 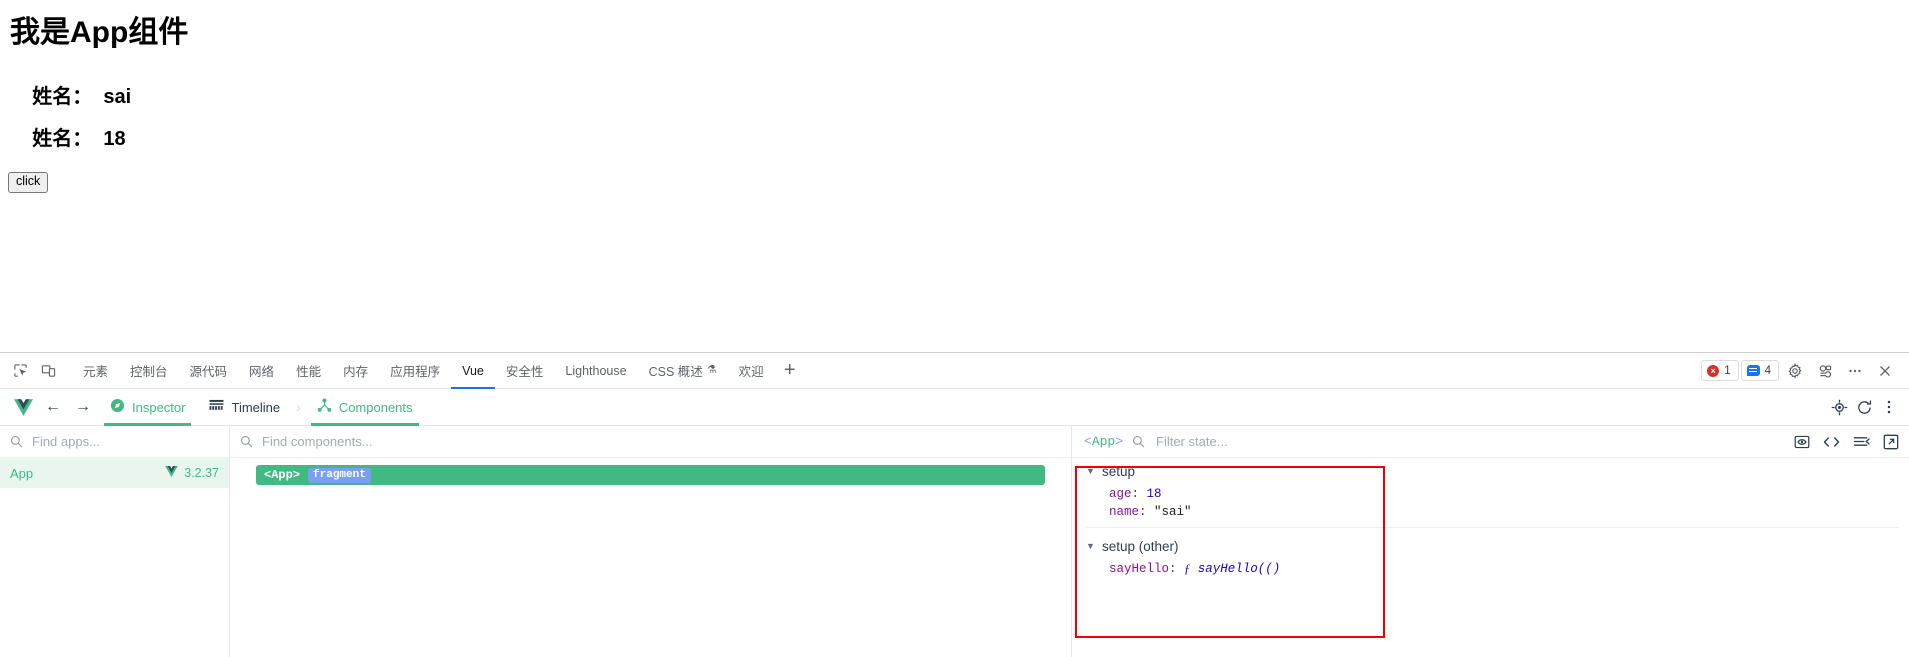 I want to click on tab-network: 网络, so click(x=261, y=371).